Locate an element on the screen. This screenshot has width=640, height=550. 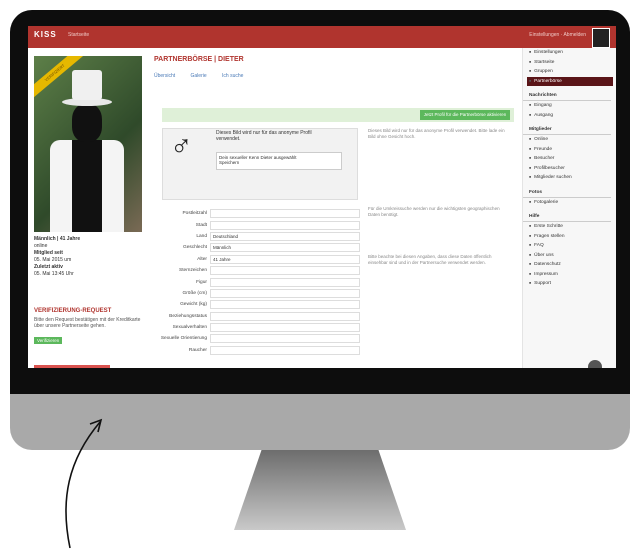
pointer-arrow-icon is located at coordinates (84, 483).